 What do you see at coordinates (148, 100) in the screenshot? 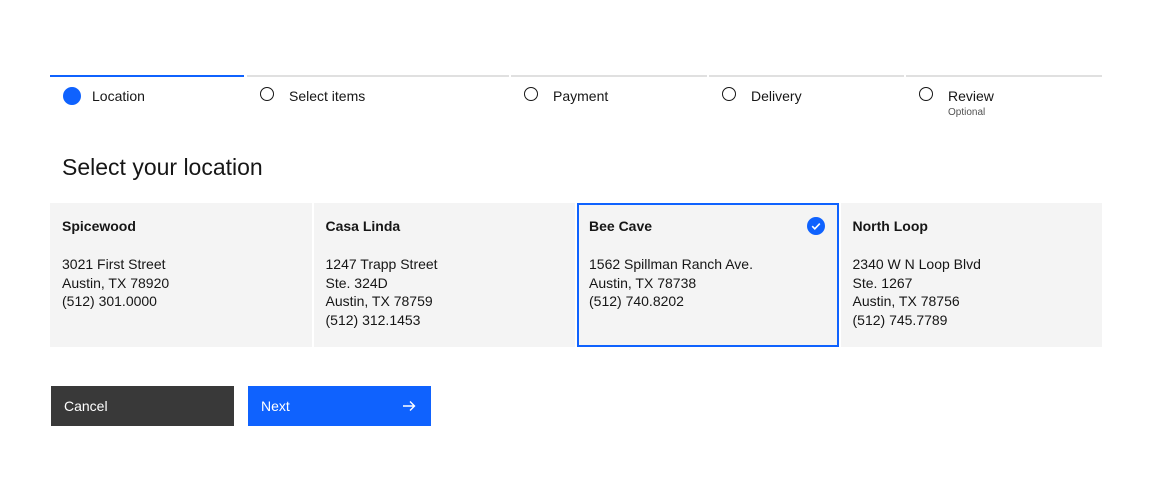
I see `step-location: Location` at bounding box center [148, 100].